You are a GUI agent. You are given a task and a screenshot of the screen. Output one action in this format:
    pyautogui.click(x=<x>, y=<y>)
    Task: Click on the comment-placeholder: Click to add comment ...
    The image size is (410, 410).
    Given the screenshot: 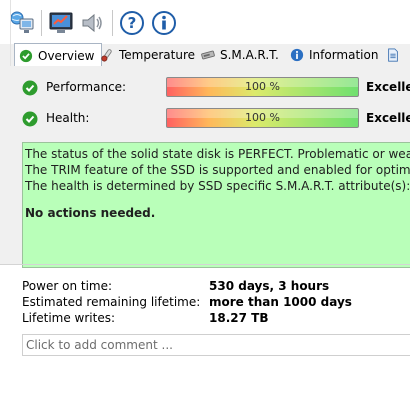 What is the action you would take?
    pyautogui.click(x=99, y=345)
    